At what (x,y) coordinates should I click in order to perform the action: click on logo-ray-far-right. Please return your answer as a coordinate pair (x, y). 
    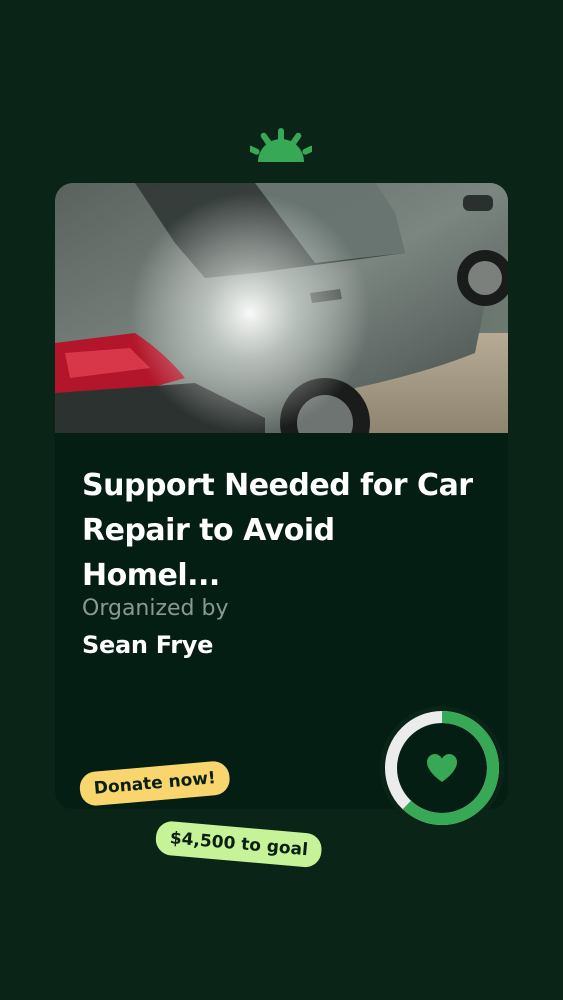
    Looking at the image, I should click on (307, 150).